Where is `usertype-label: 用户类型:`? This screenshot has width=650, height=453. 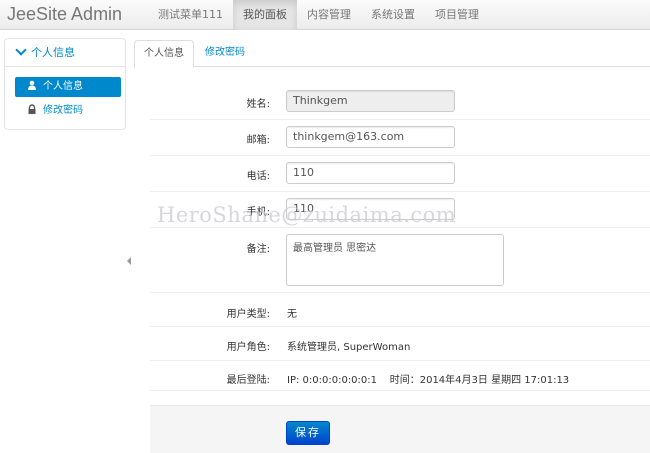 usertype-label: 用户类型: is located at coordinates (248, 314).